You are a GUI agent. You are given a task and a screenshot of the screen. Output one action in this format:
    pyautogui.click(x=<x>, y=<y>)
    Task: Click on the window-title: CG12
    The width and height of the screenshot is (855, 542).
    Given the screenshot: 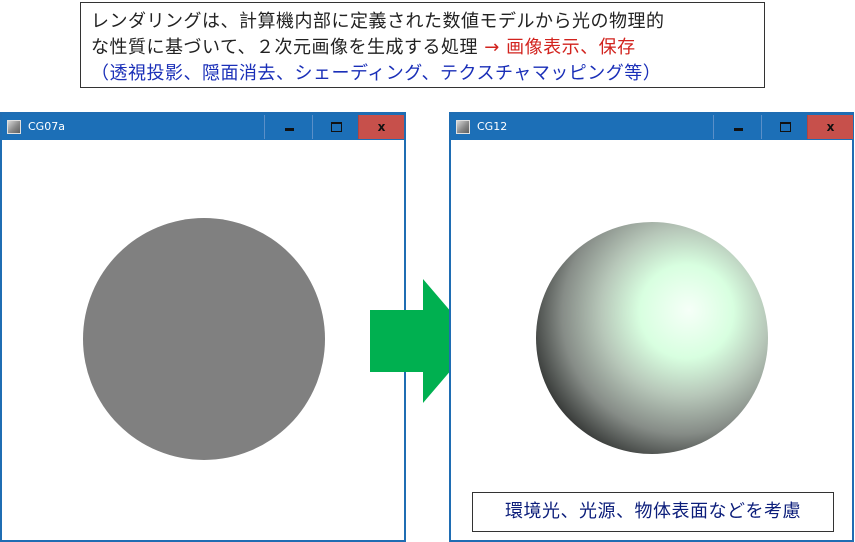 What is the action you would take?
    pyautogui.click(x=492, y=126)
    